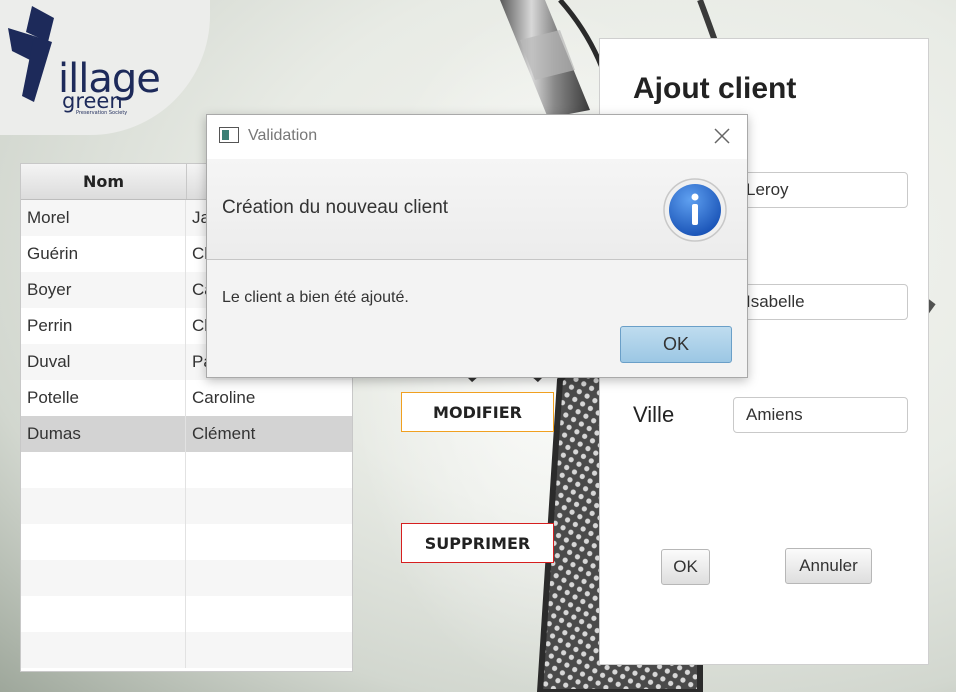 Image resolution: width=956 pixels, height=692 pixels. I want to click on prenom-field: Isabelle, so click(820, 302).